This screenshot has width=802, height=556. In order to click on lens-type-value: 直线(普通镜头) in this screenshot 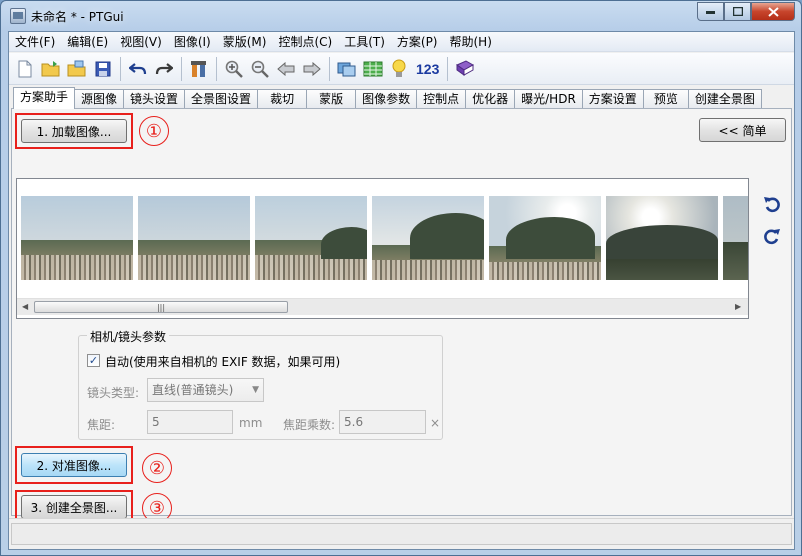, I will do `click(193, 390)`.